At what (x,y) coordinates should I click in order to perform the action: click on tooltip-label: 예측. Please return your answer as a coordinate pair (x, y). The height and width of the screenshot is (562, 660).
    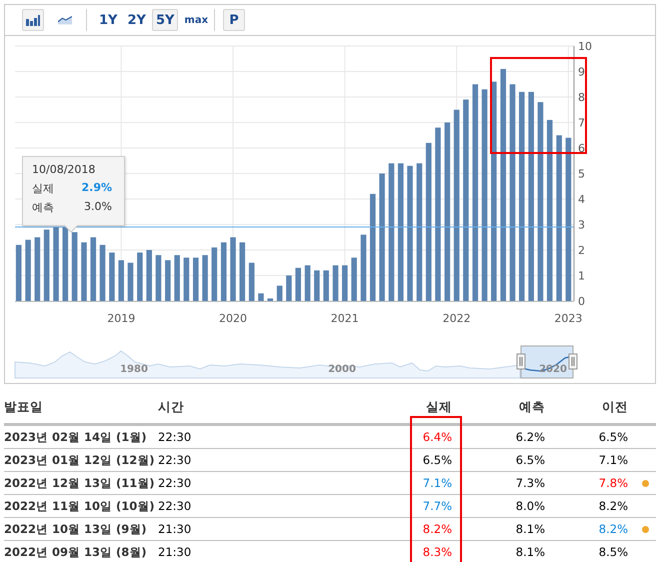
    Looking at the image, I should click on (43, 207).